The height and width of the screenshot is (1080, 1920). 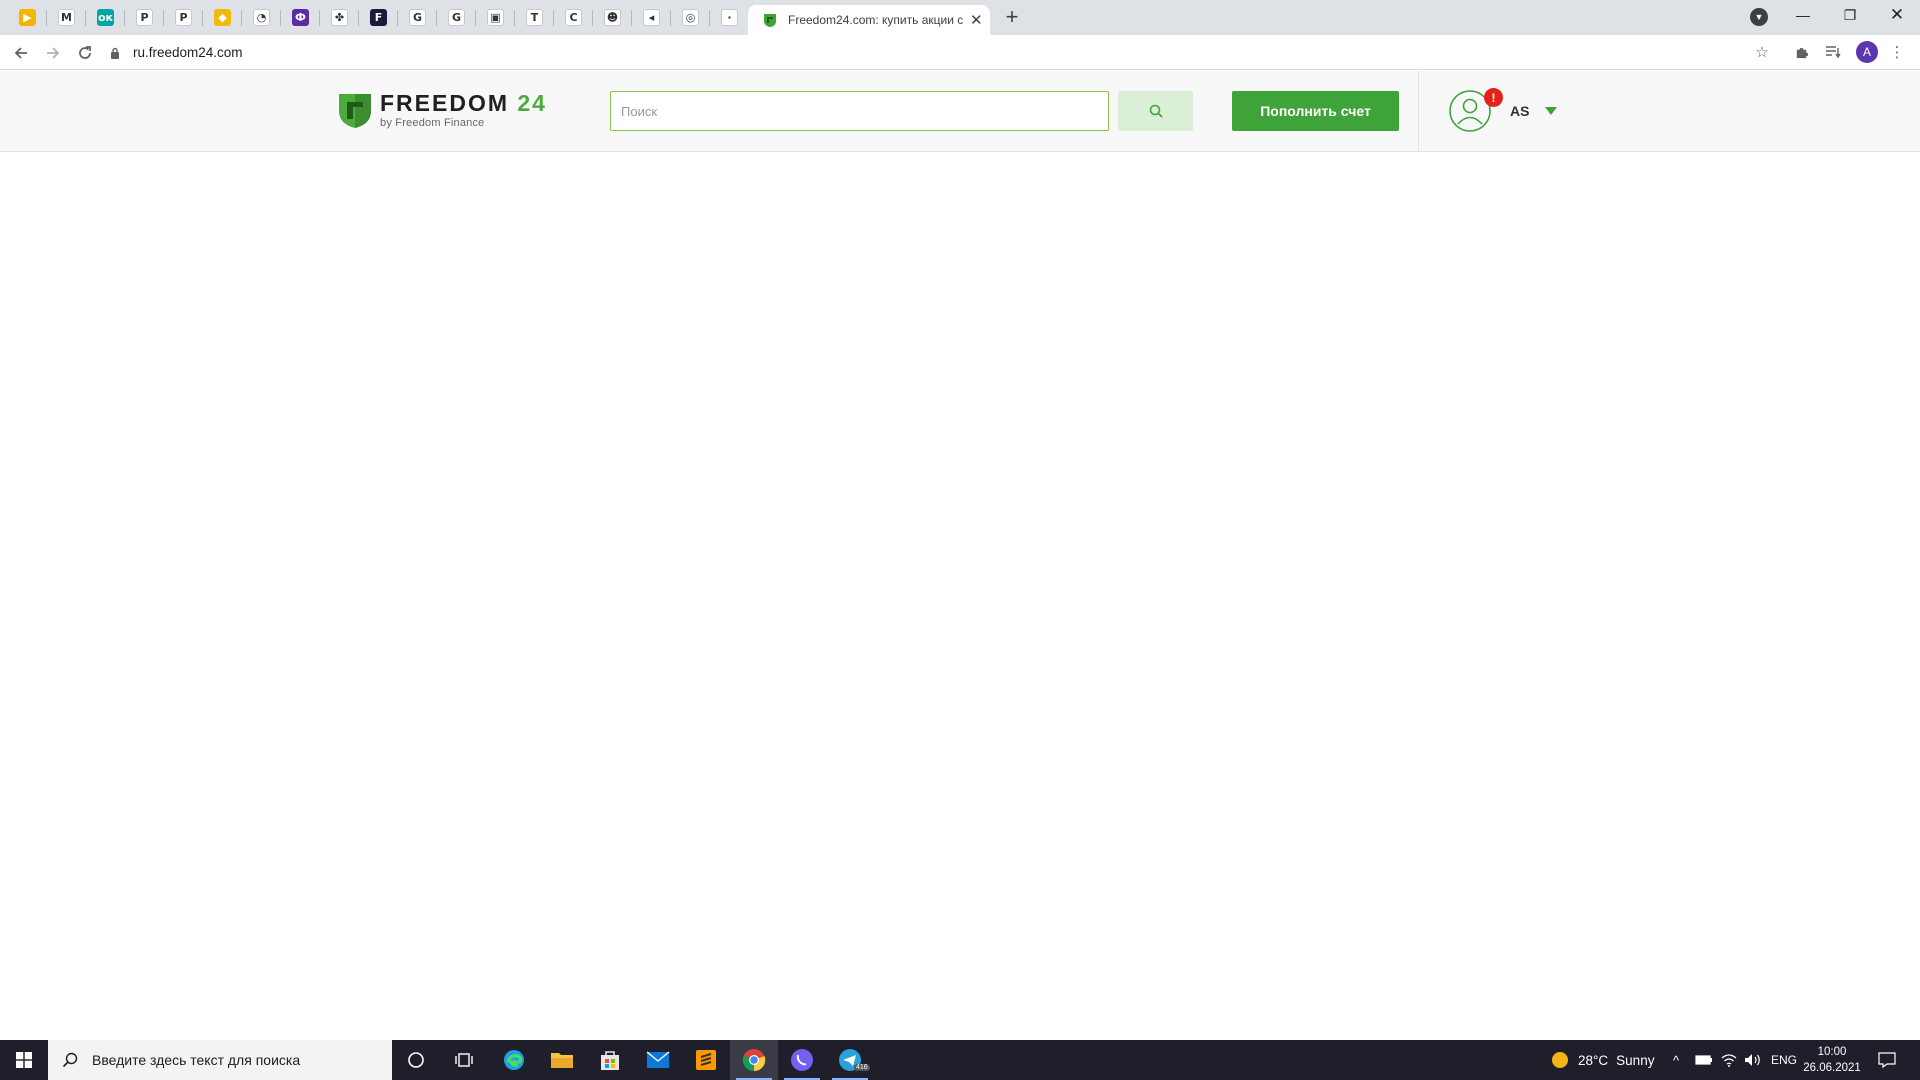 I want to click on volume-icon, so click(x=1753, y=1060).